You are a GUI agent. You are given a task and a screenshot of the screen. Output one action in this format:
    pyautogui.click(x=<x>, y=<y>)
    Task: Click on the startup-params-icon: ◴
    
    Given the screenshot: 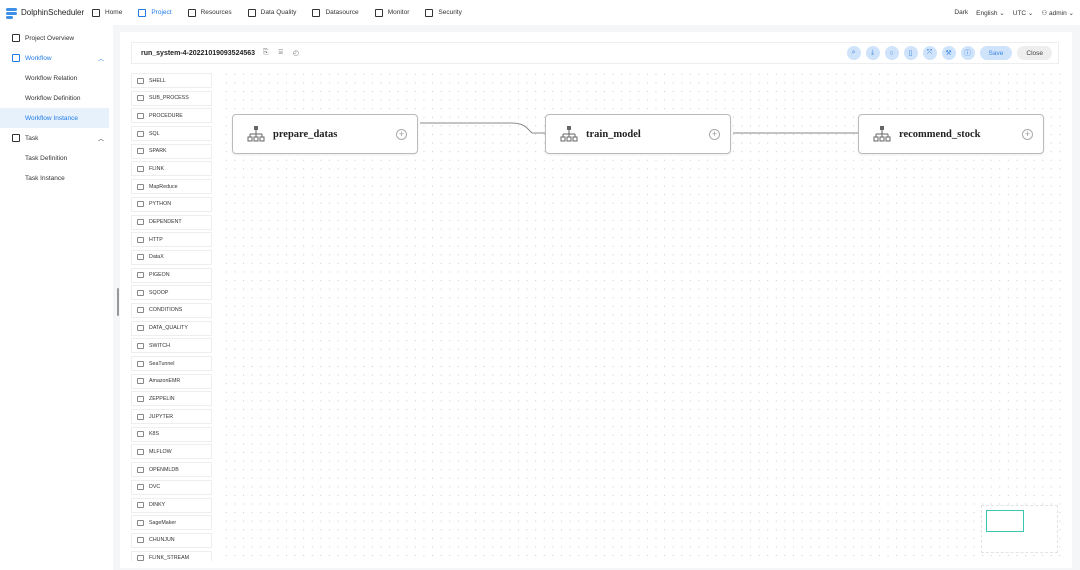 What is the action you would take?
    pyautogui.click(x=296, y=53)
    